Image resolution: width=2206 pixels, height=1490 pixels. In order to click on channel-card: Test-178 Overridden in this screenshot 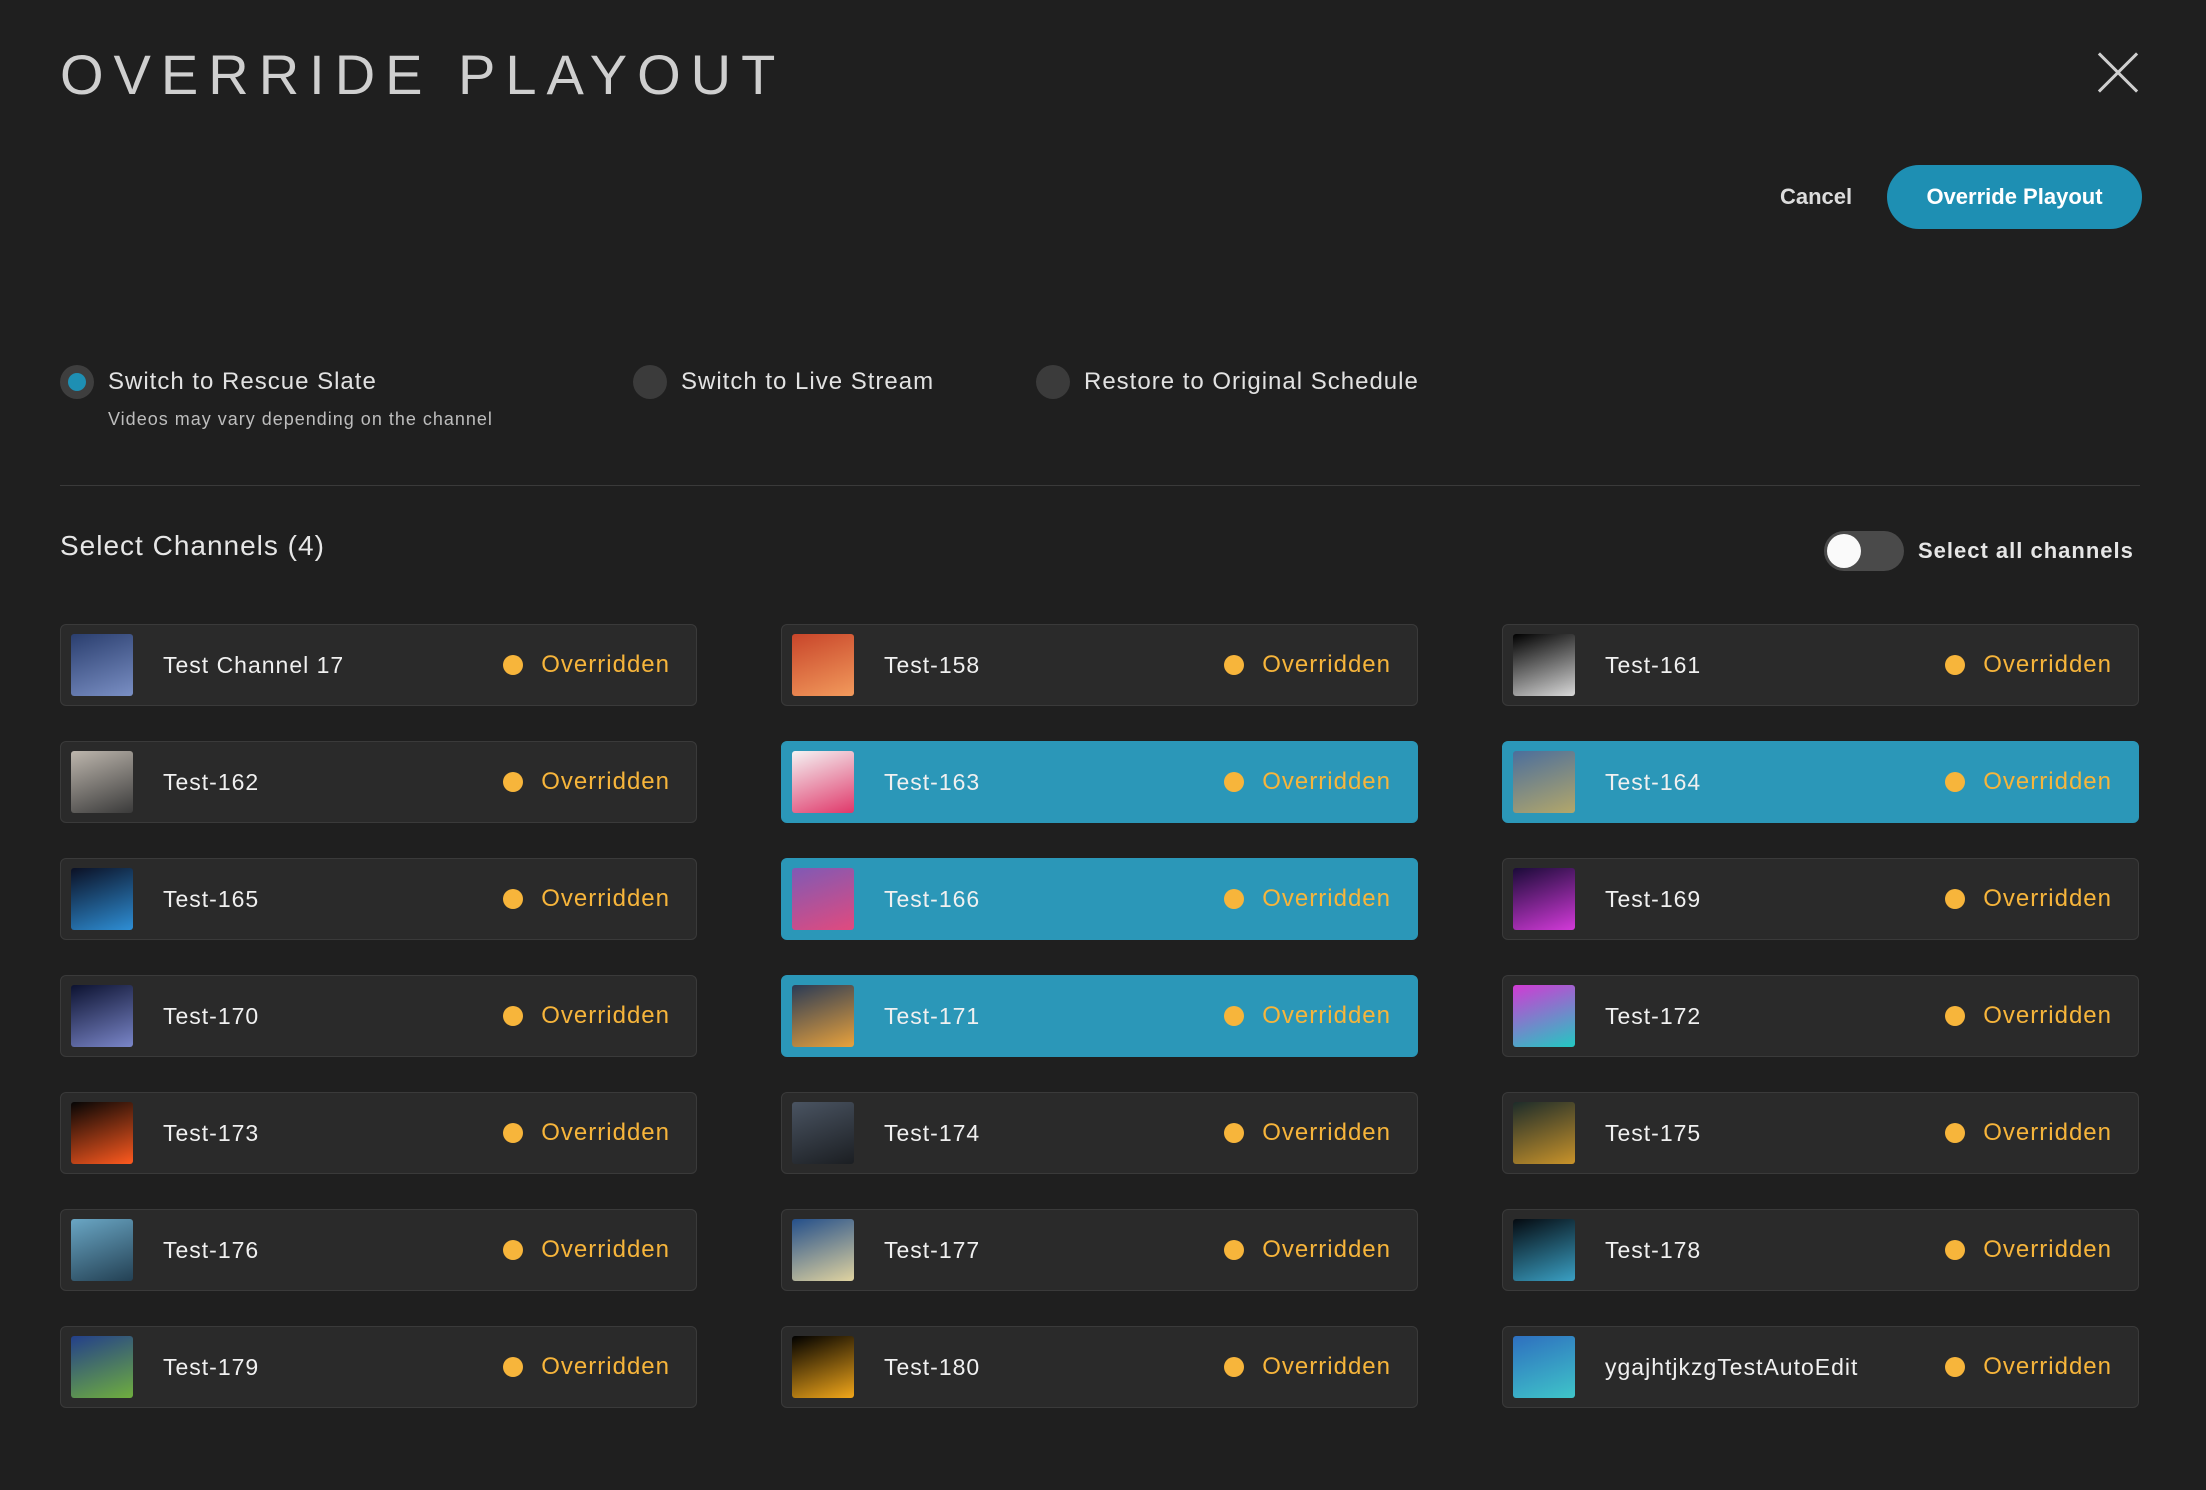, I will do `click(1820, 1250)`.